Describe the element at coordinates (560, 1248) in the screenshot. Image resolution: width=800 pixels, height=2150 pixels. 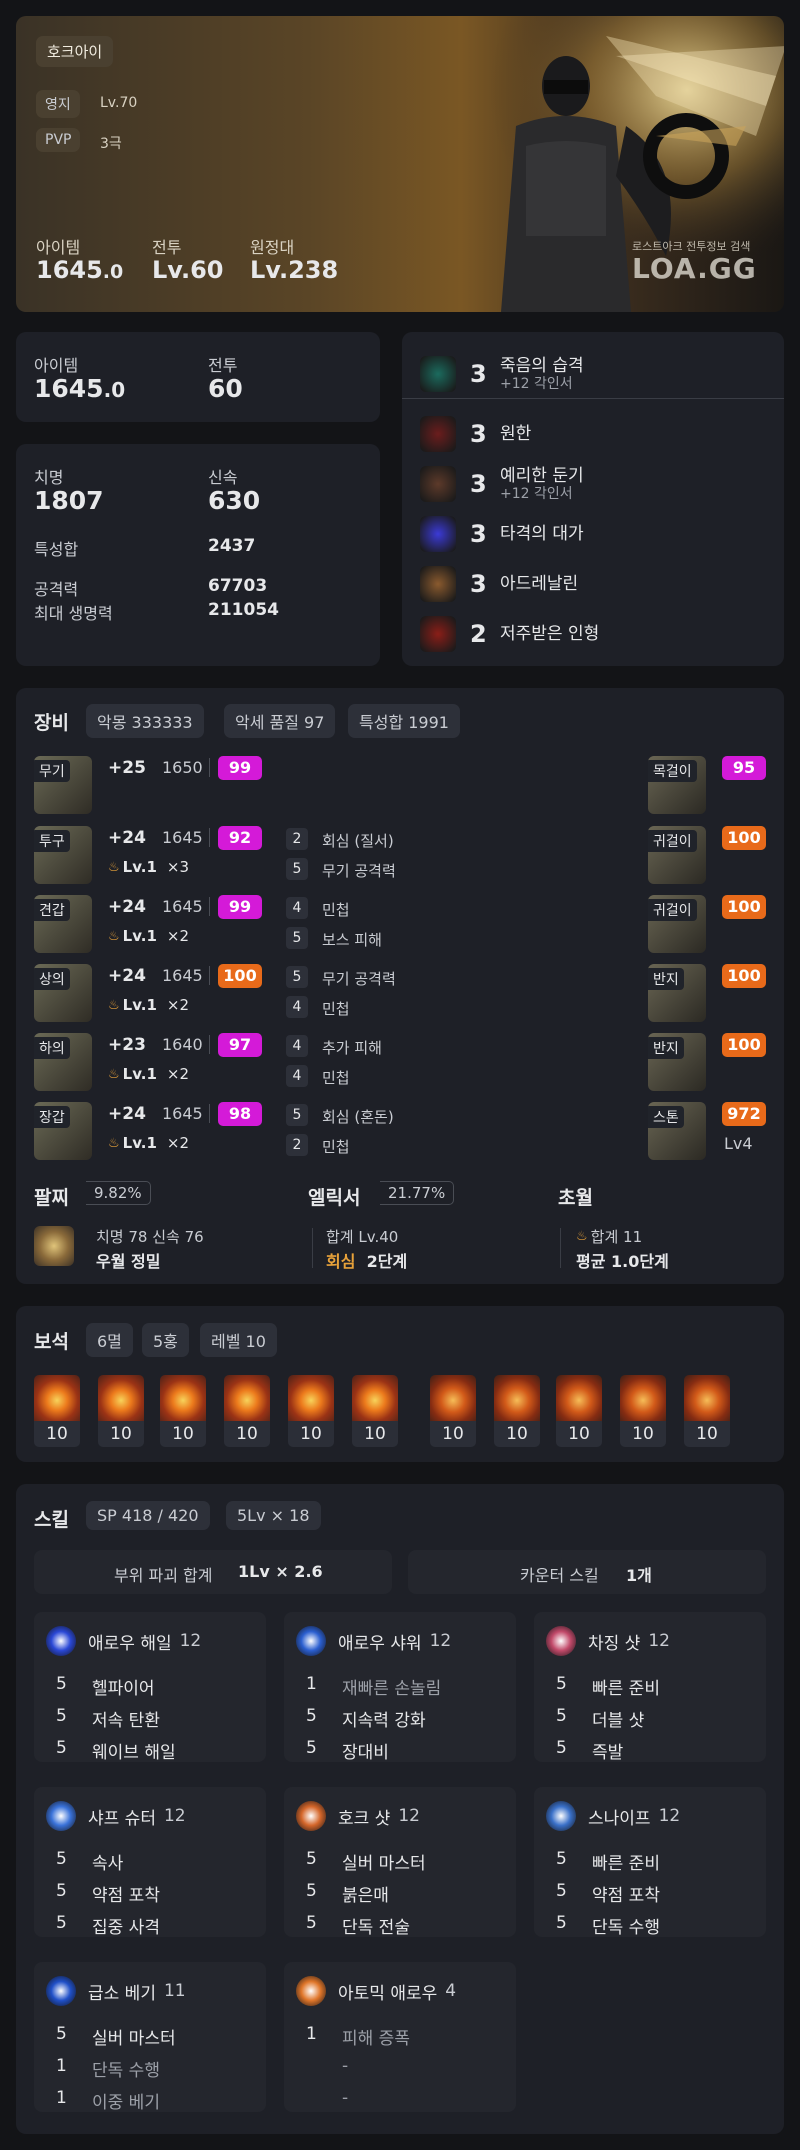
I see `transcend-separator` at that location.